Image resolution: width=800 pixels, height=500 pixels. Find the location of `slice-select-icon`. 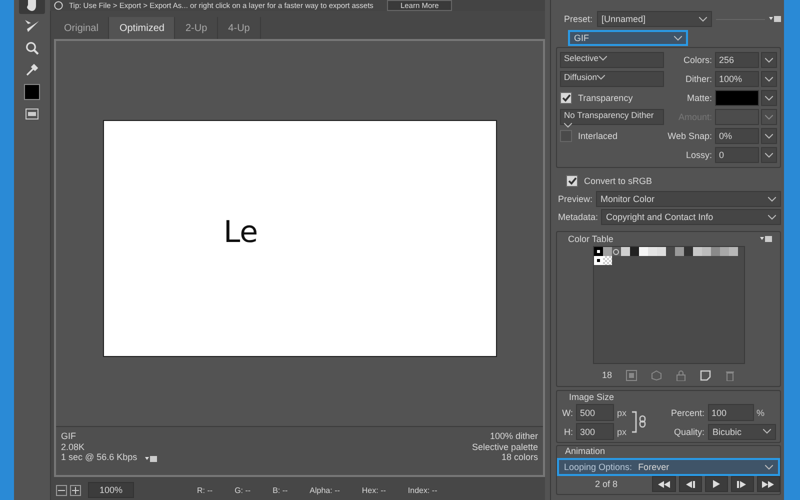

slice-select-icon is located at coordinates (32, 26).